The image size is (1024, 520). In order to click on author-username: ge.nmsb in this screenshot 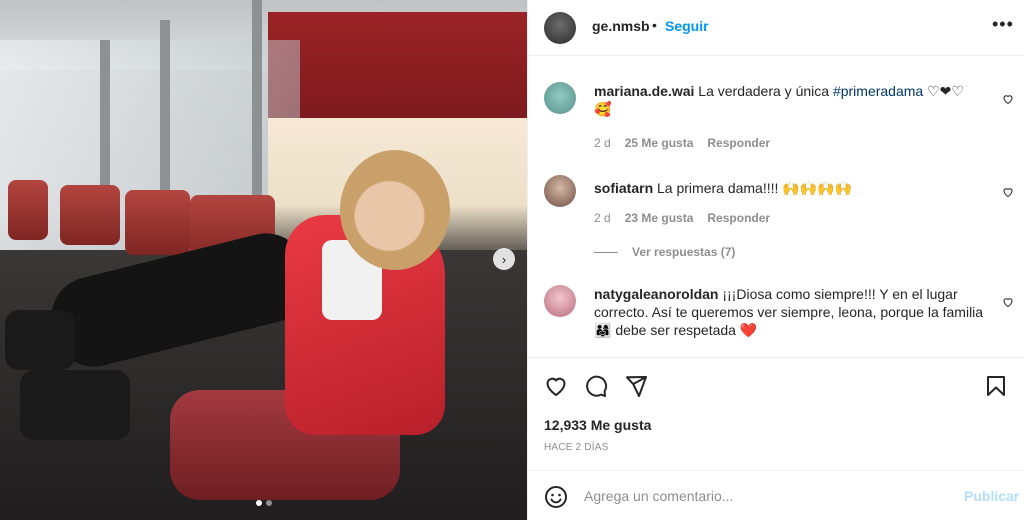, I will do `click(621, 26)`.